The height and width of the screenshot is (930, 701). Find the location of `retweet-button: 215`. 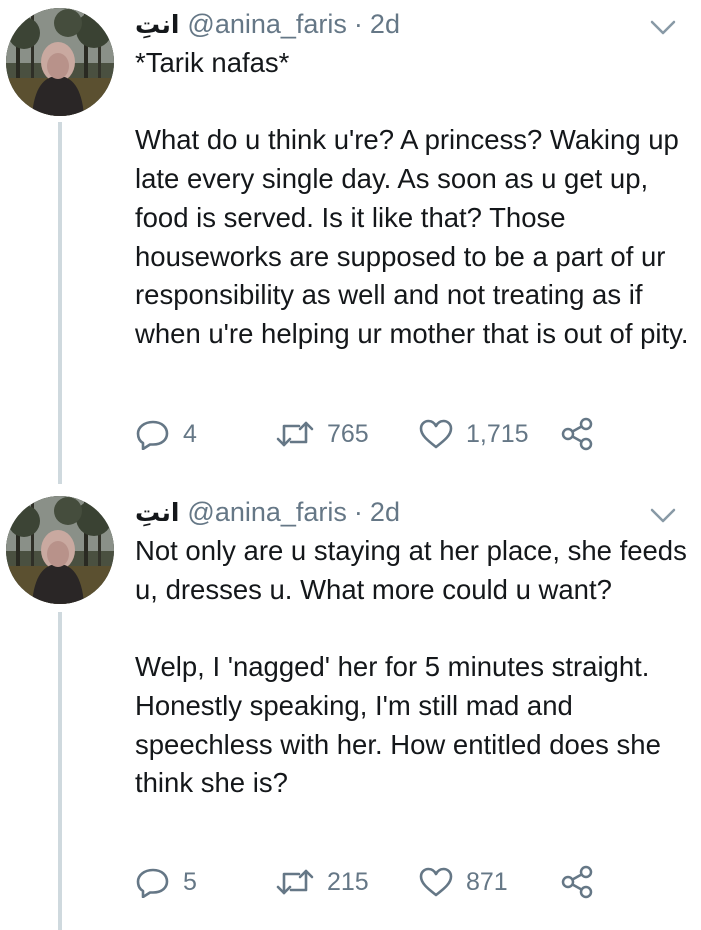

retweet-button: 215 is located at coordinates (322, 882).